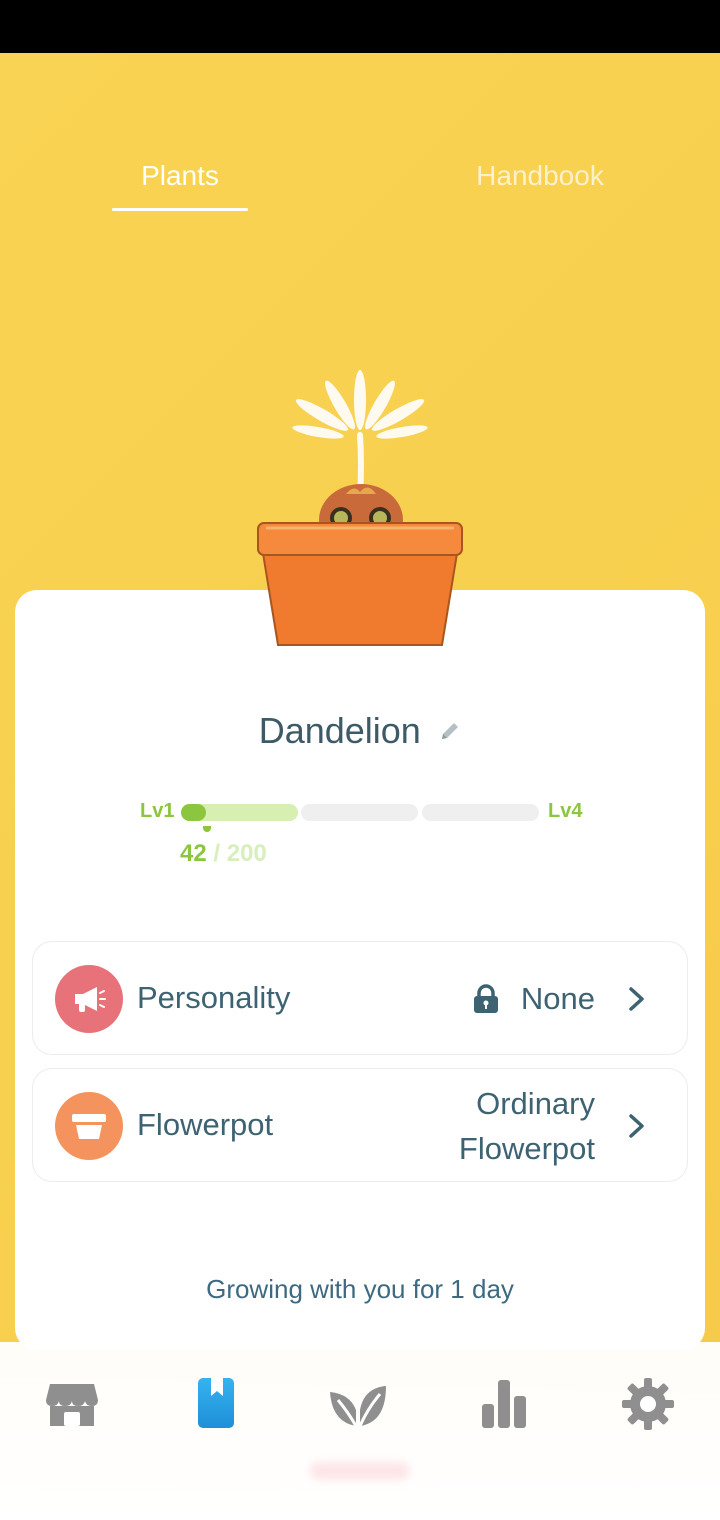 The image size is (720, 1520). What do you see at coordinates (360, 190) in the screenshot?
I see `tab-bar: Plants Handbook` at bounding box center [360, 190].